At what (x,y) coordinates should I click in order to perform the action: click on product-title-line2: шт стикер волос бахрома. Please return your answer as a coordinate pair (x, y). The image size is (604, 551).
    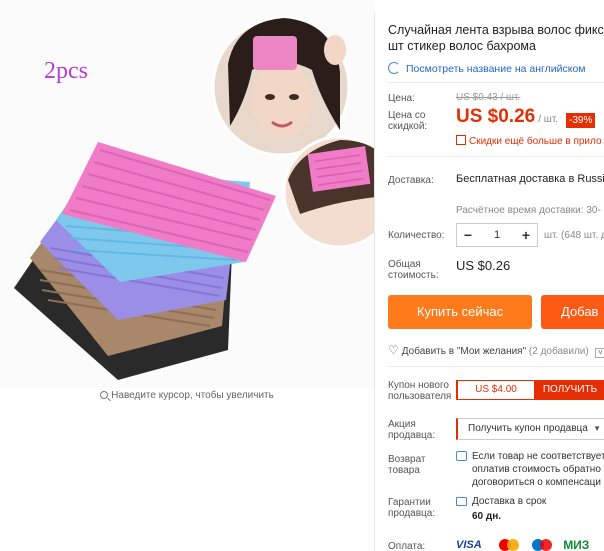
    Looking at the image, I should click on (462, 46).